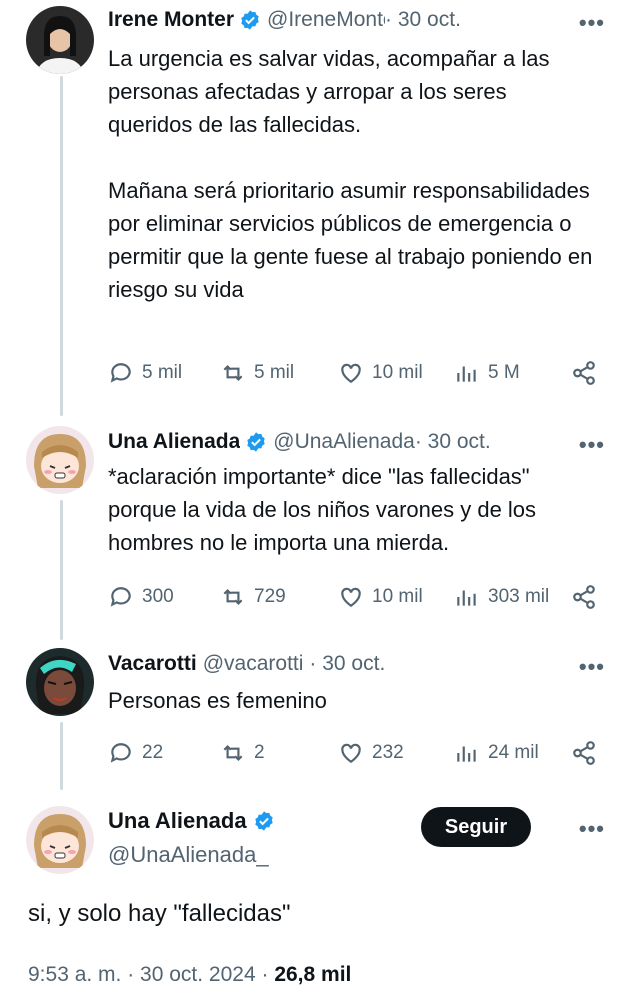  Describe the element at coordinates (151, 974) in the screenshot. I see `tweet-timestamp: 9:53 a. m. · 30 oct. 2024 ·` at that location.